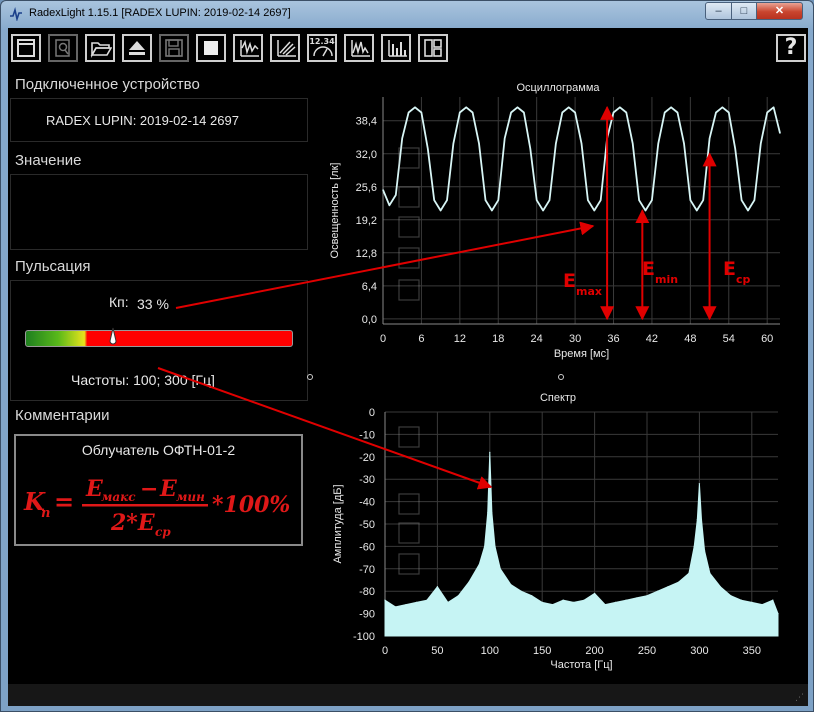  Describe the element at coordinates (396, 48) in the screenshot. I see `histogram-icon` at that location.